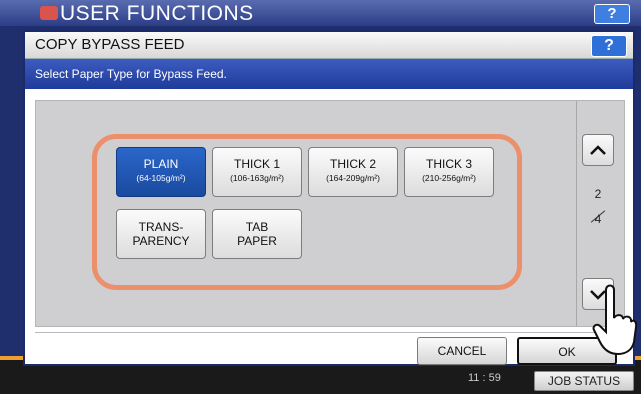 This screenshot has height=394, width=641. I want to click on button-label: THICK 3, so click(448, 164).